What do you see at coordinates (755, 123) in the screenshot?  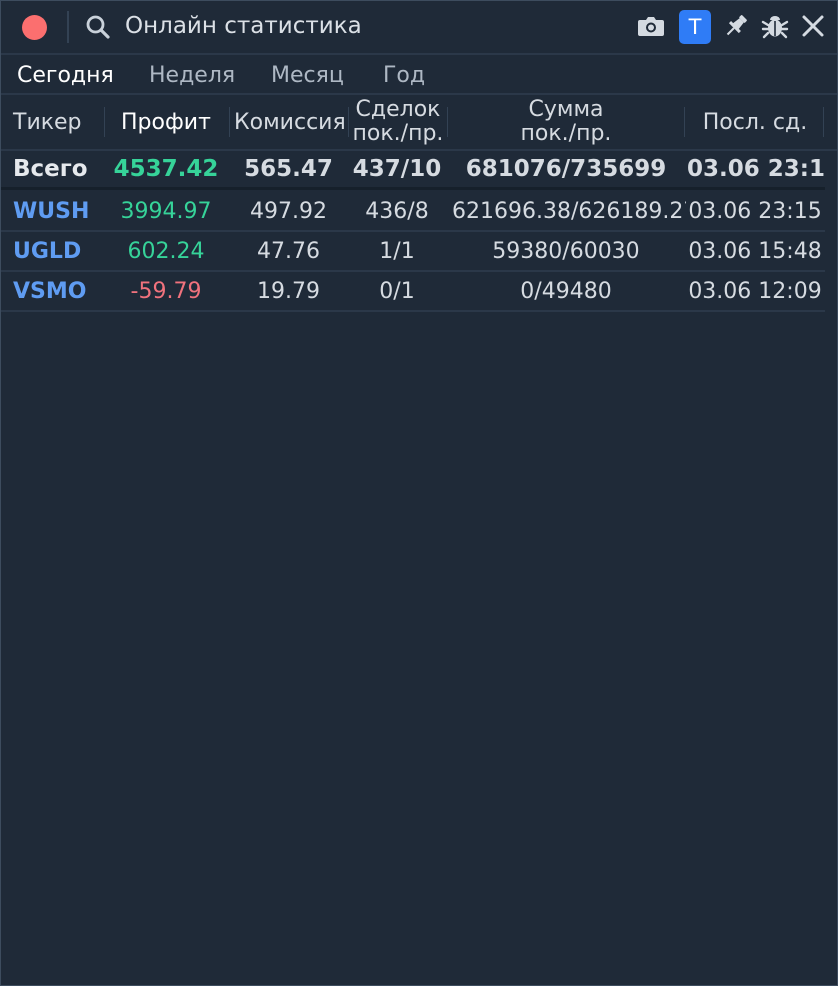 I see `column-last-deal: Посл. сд.` at bounding box center [755, 123].